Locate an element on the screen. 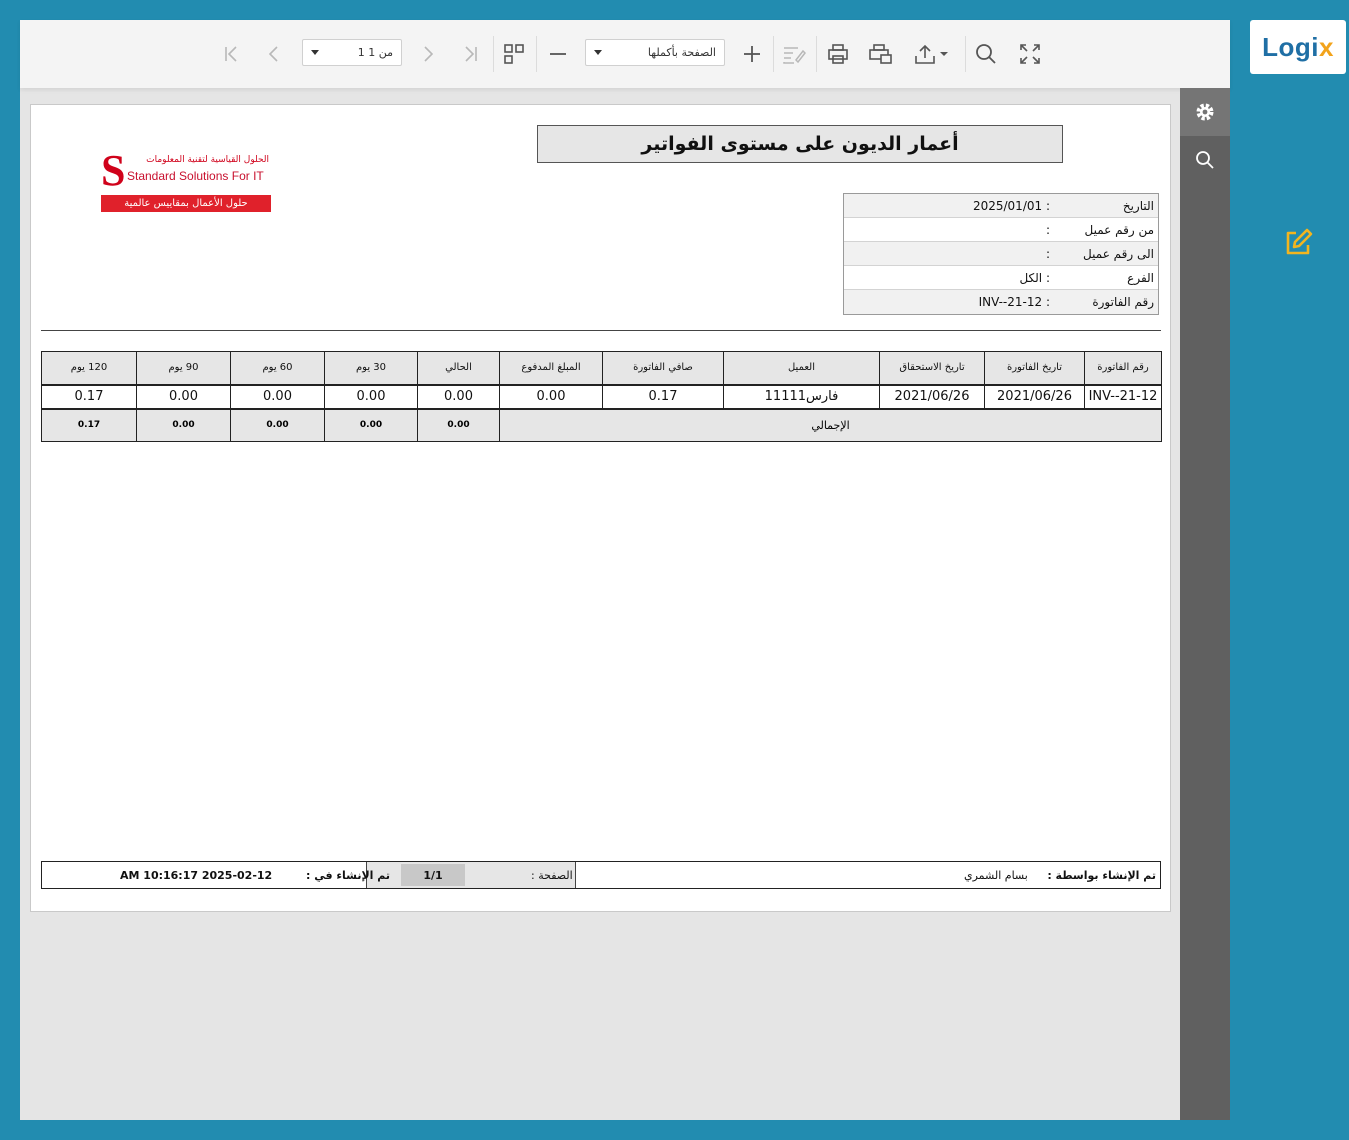  total-cell: 0.17 is located at coordinates (89, 424).